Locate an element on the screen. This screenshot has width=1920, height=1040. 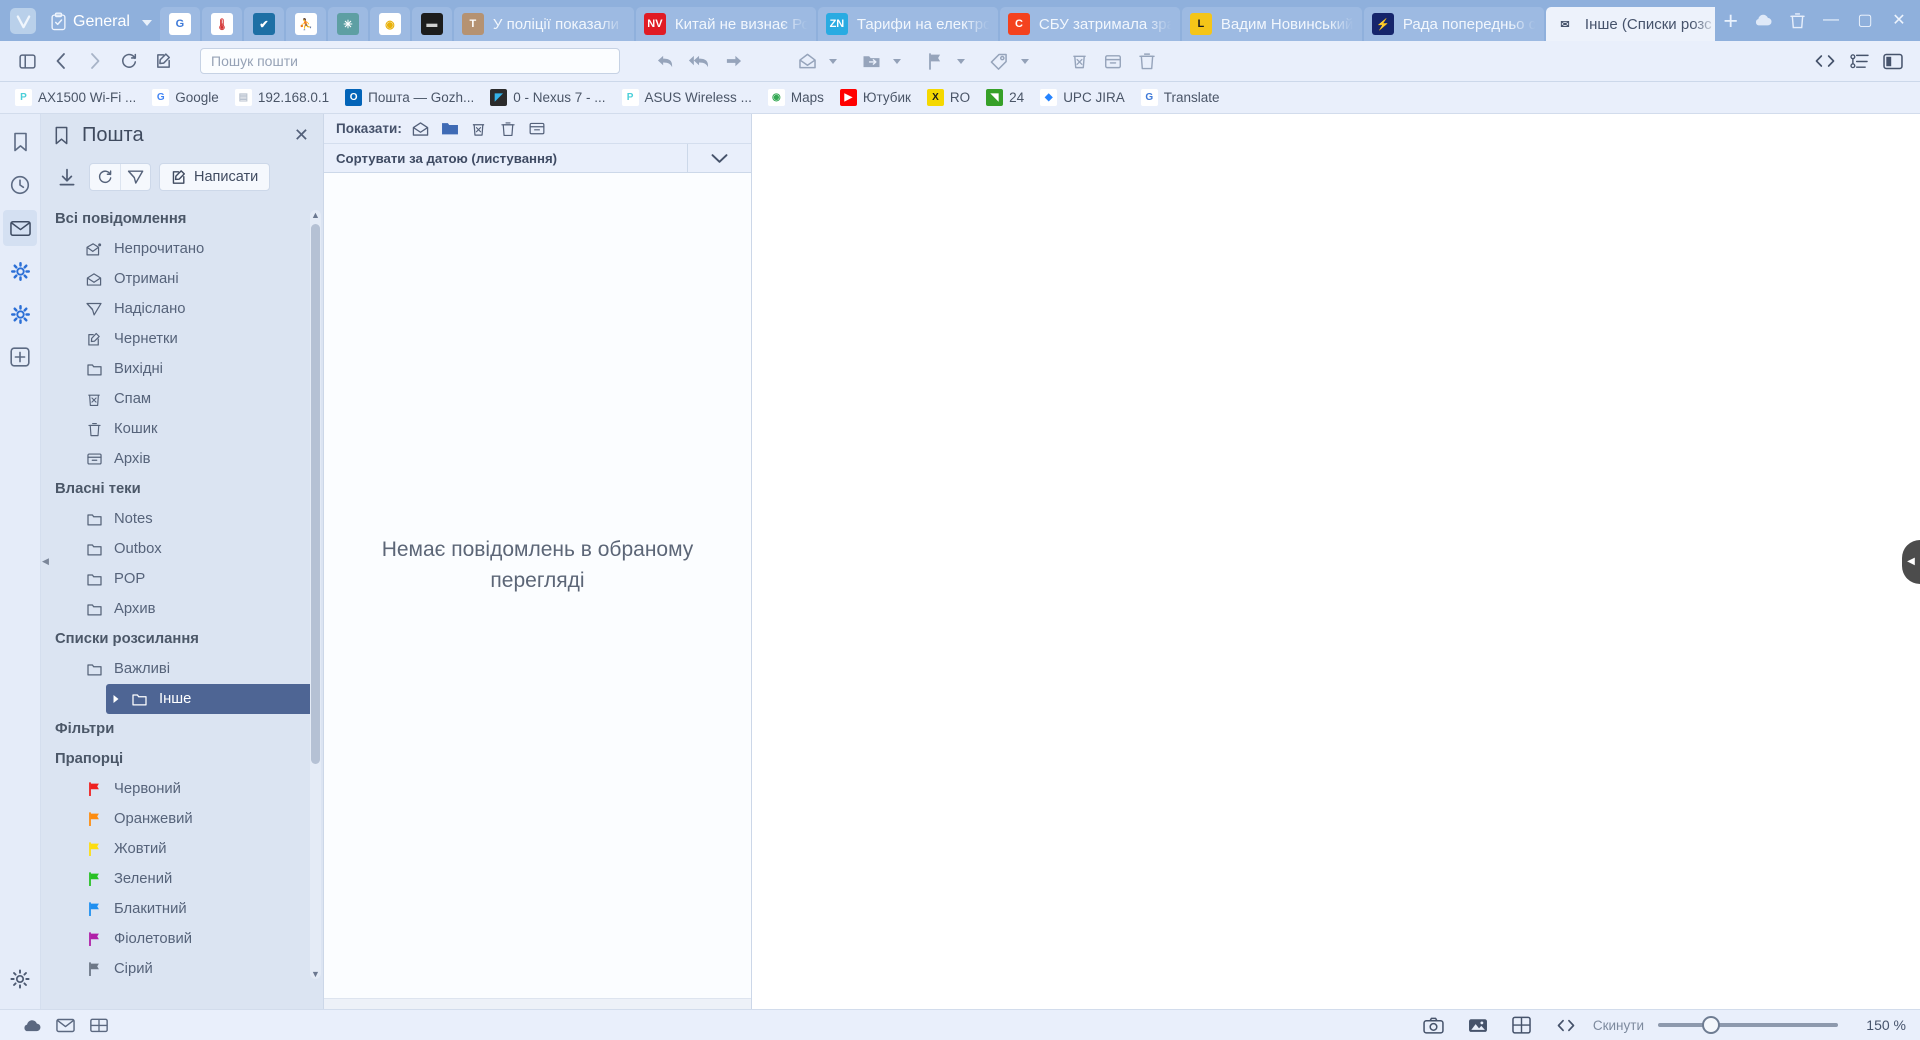
send-icon is located at coordinates (135, 177).